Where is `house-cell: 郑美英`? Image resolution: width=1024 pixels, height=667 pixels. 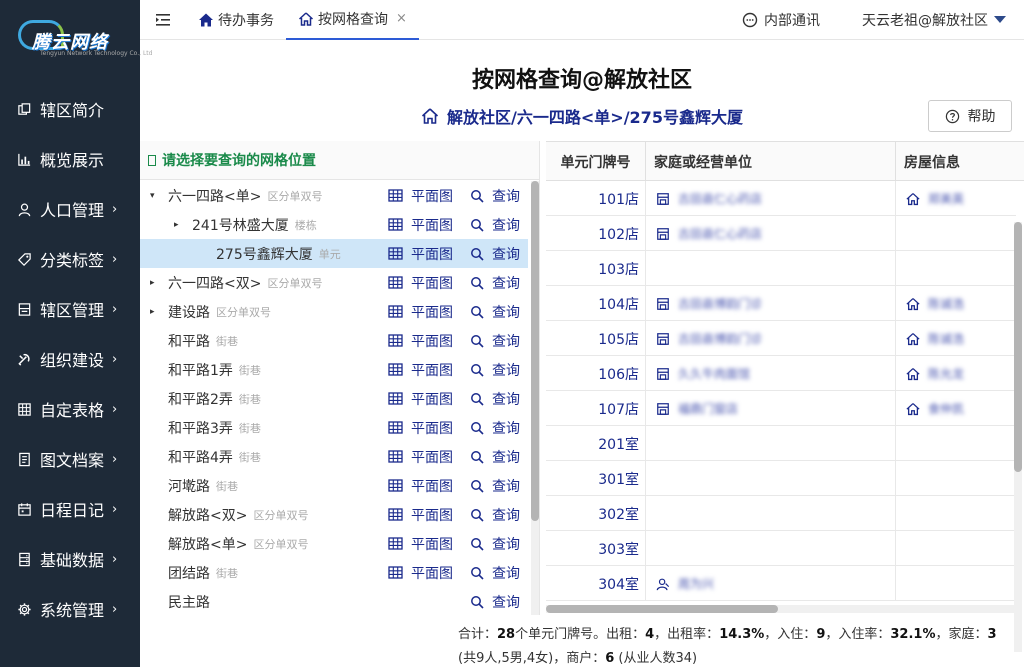
house-cell: 郑美英 is located at coordinates (956, 198).